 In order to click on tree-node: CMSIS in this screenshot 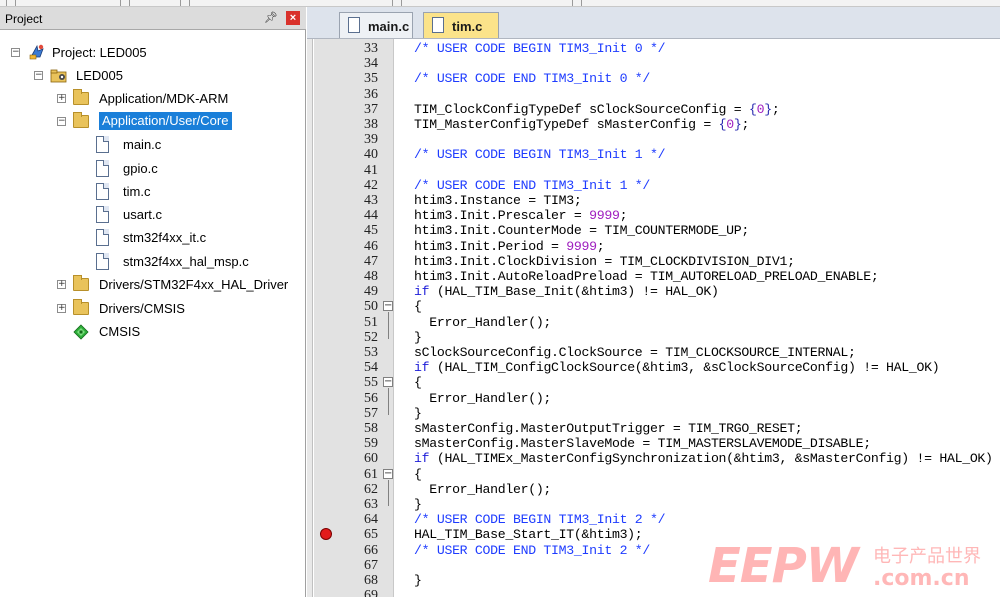, I will do `click(153, 332)`.